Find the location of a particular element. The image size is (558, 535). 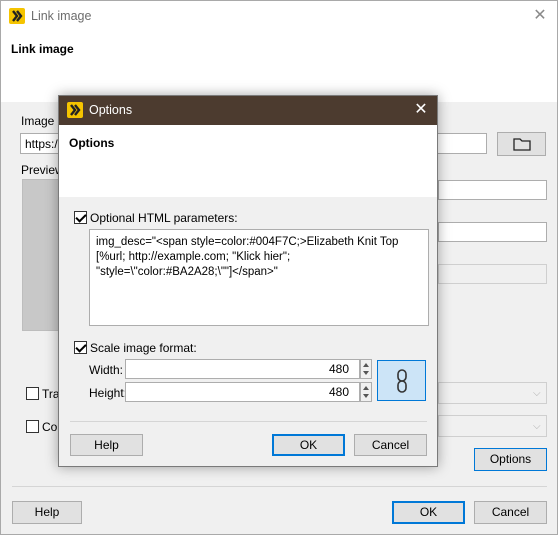

width-label: Width: is located at coordinates (106, 370).